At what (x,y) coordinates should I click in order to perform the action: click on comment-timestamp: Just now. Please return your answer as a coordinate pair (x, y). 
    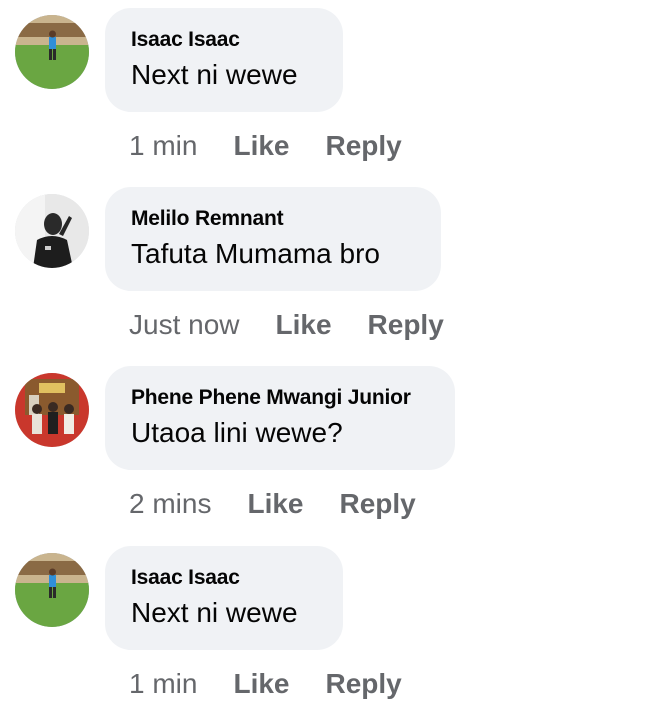
    Looking at the image, I should click on (184, 325).